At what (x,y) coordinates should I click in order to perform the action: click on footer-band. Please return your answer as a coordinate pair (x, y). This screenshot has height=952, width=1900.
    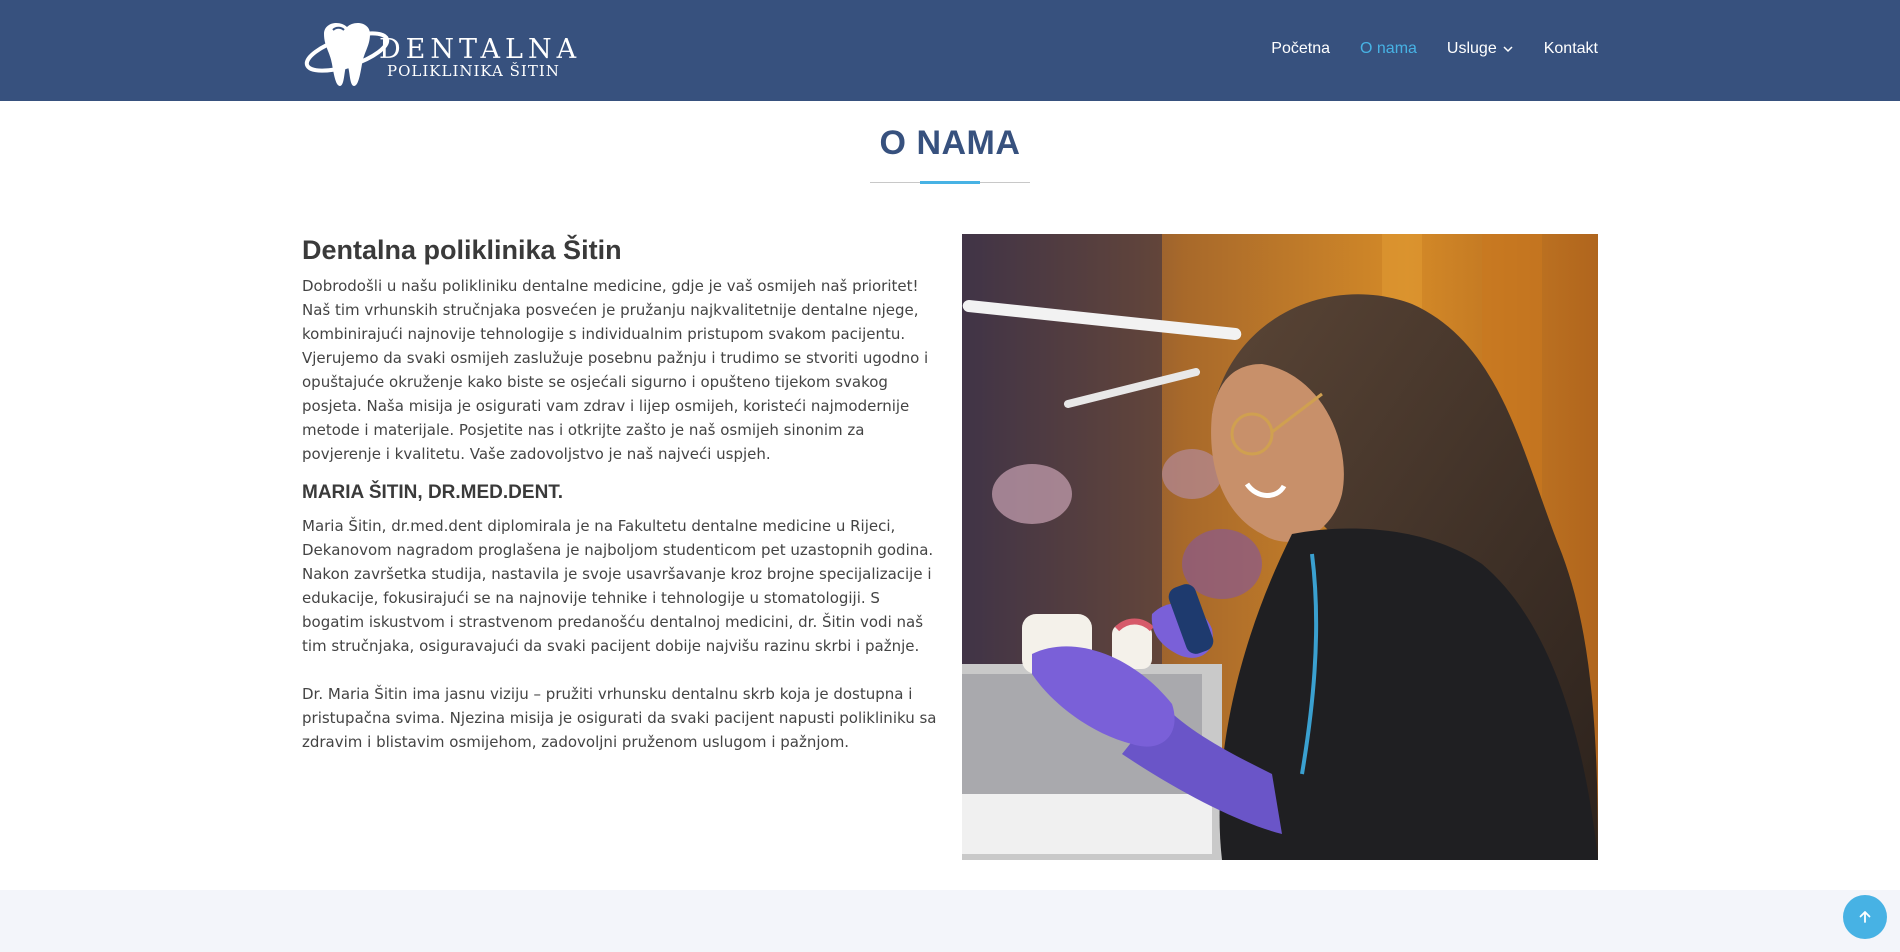
    Looking at the image, I should click on (950, 921).